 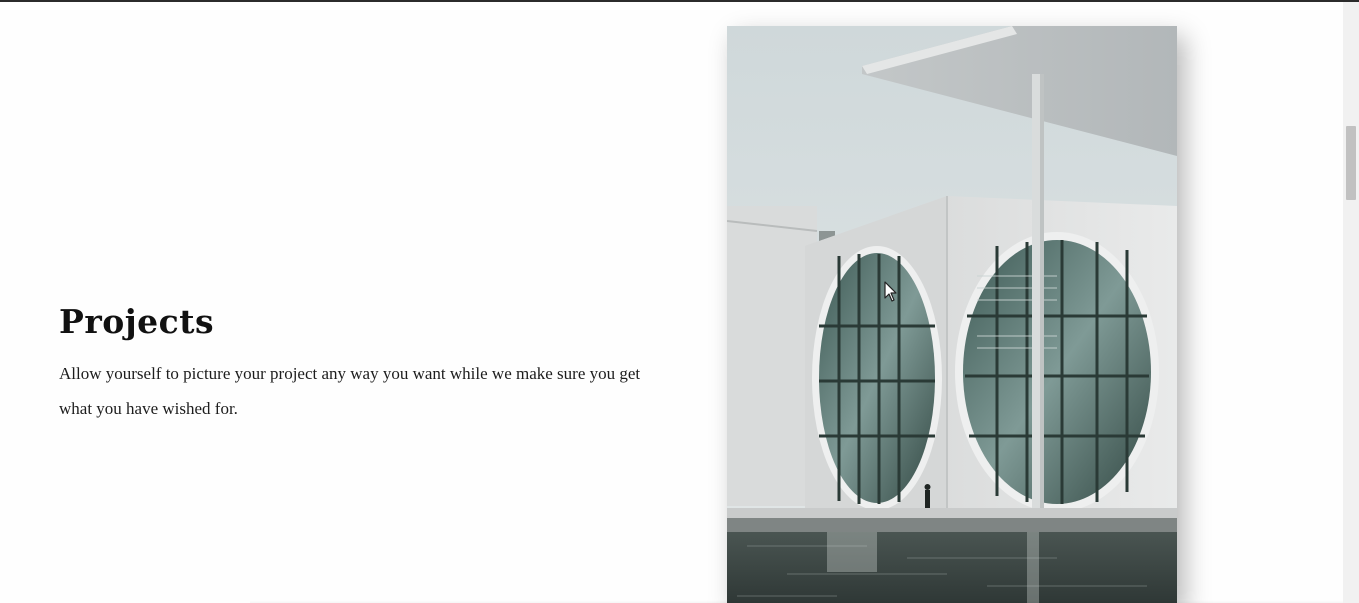 What do you see at coordinates (1351, 163) in the screenshot?
I see `scrollbar-thumb` at bounding box center [1351, 163].